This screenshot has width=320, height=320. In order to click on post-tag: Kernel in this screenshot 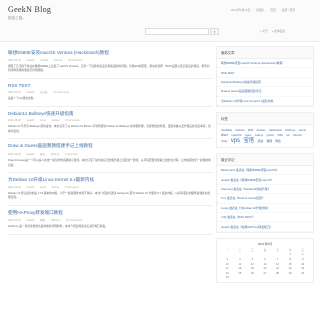, I will do `click(55, 187)`.